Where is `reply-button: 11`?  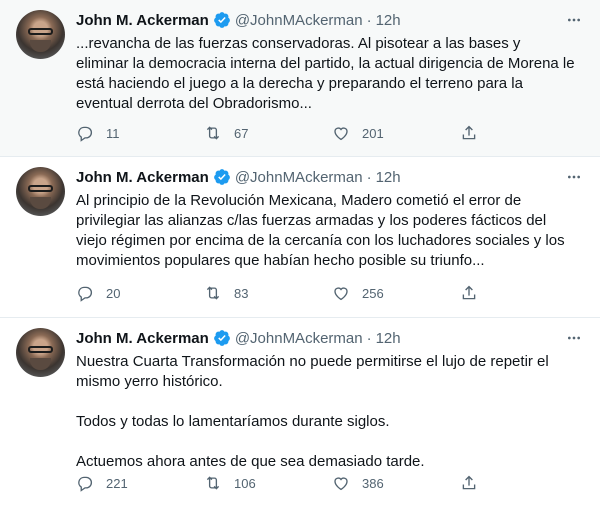 reply-button: 11 is located at coordinates (140, 133).